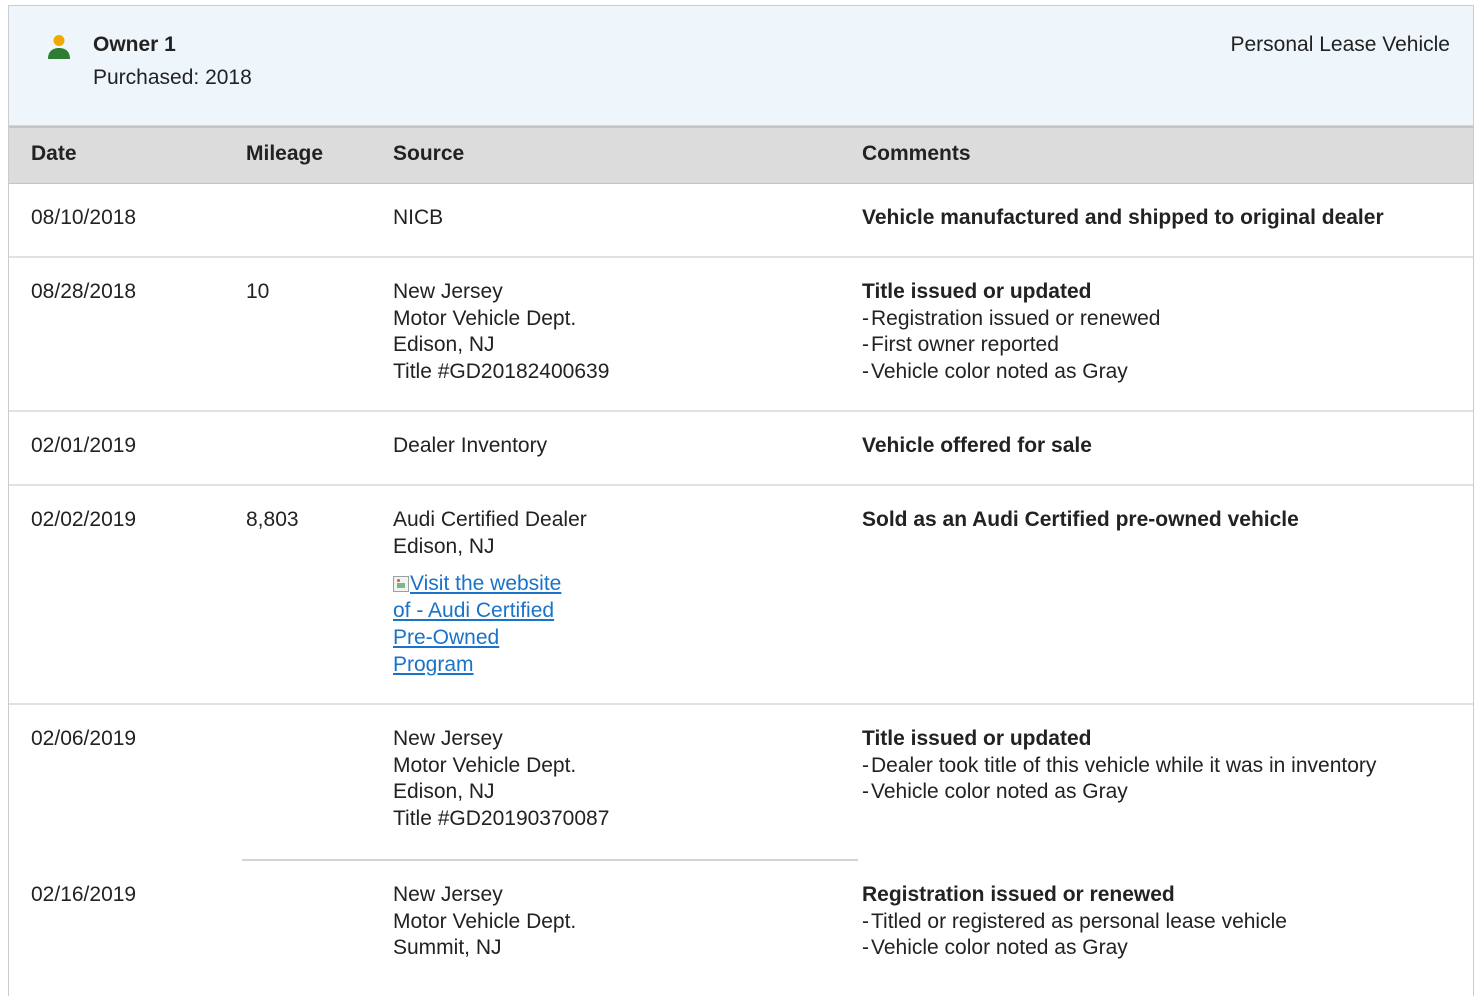 This screenshot has width=1479, height=996. Describe the element at coordinates (1018, 894) in the screenshot. I see `comment-title: Registration issued or renewed` at that location.